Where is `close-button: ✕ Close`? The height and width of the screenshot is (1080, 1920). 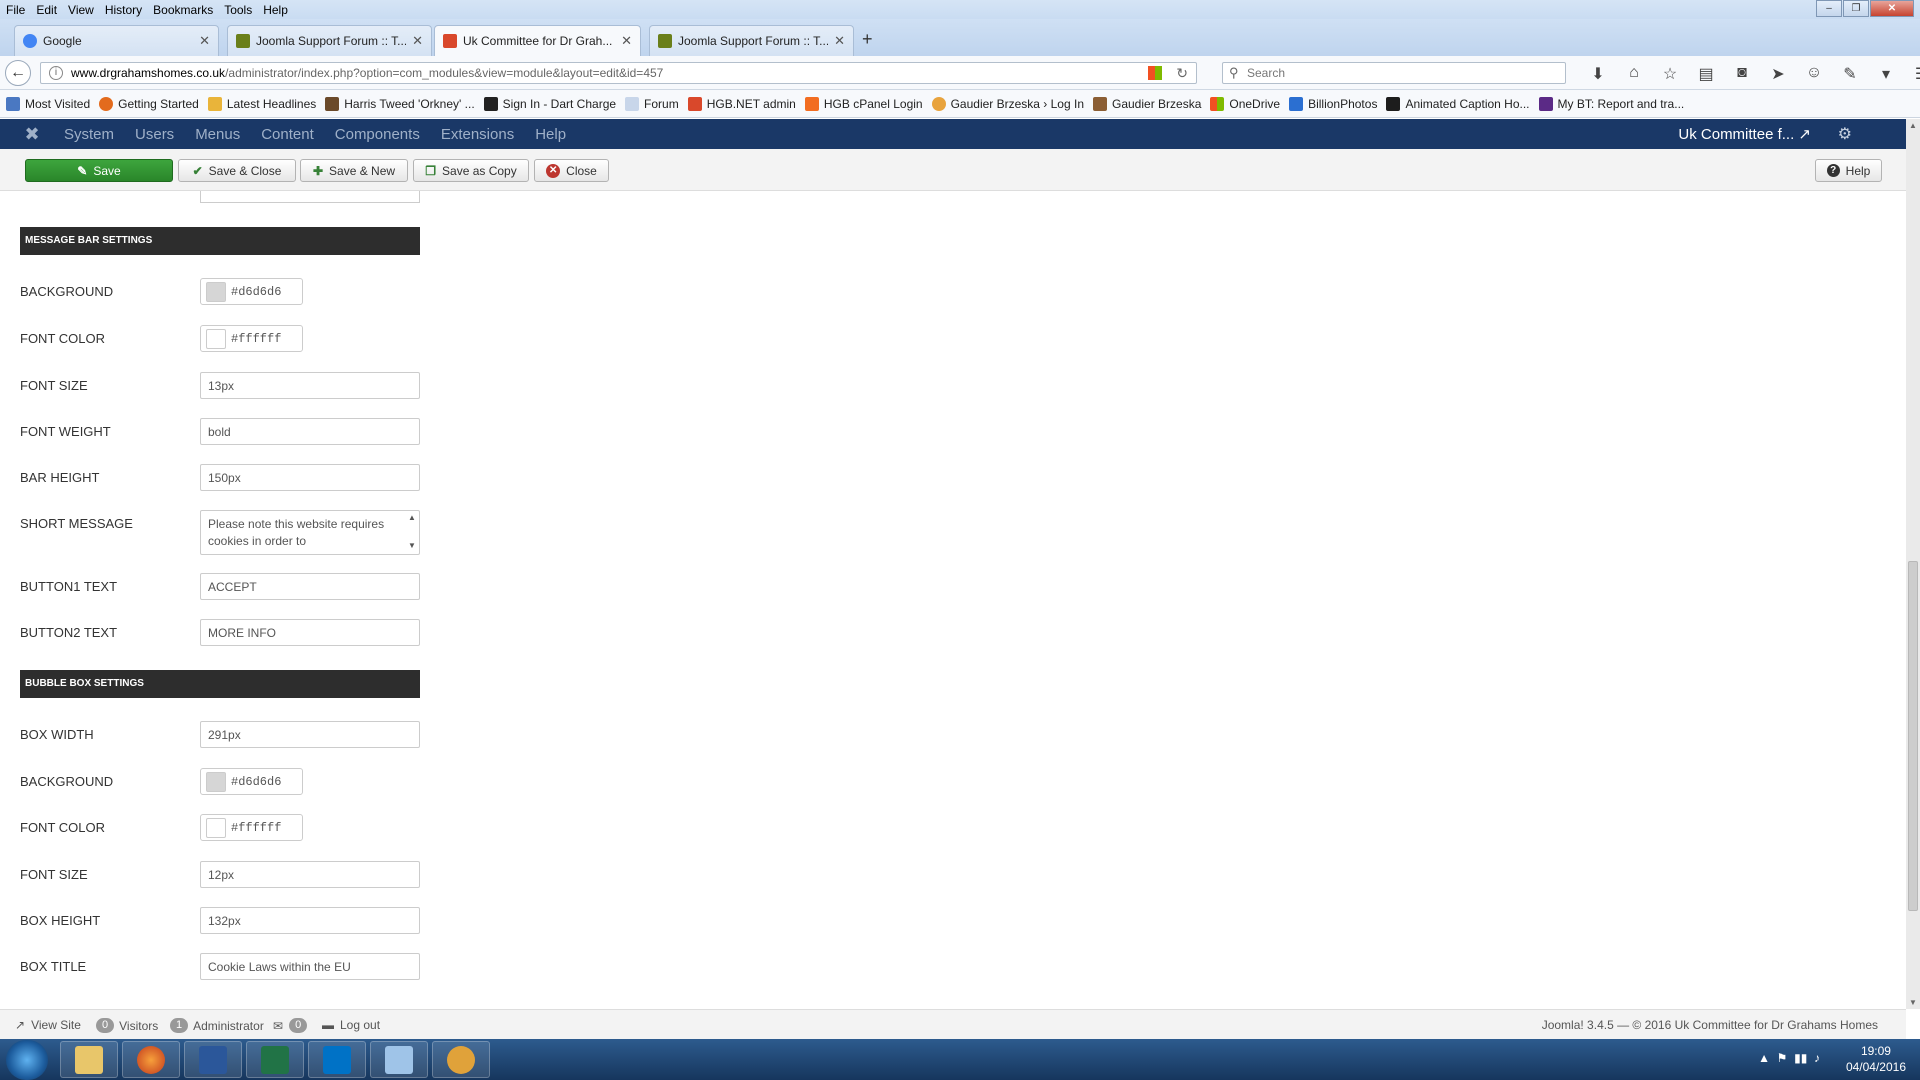
close-button: ✕ Close is located at coordinates (571, 170).